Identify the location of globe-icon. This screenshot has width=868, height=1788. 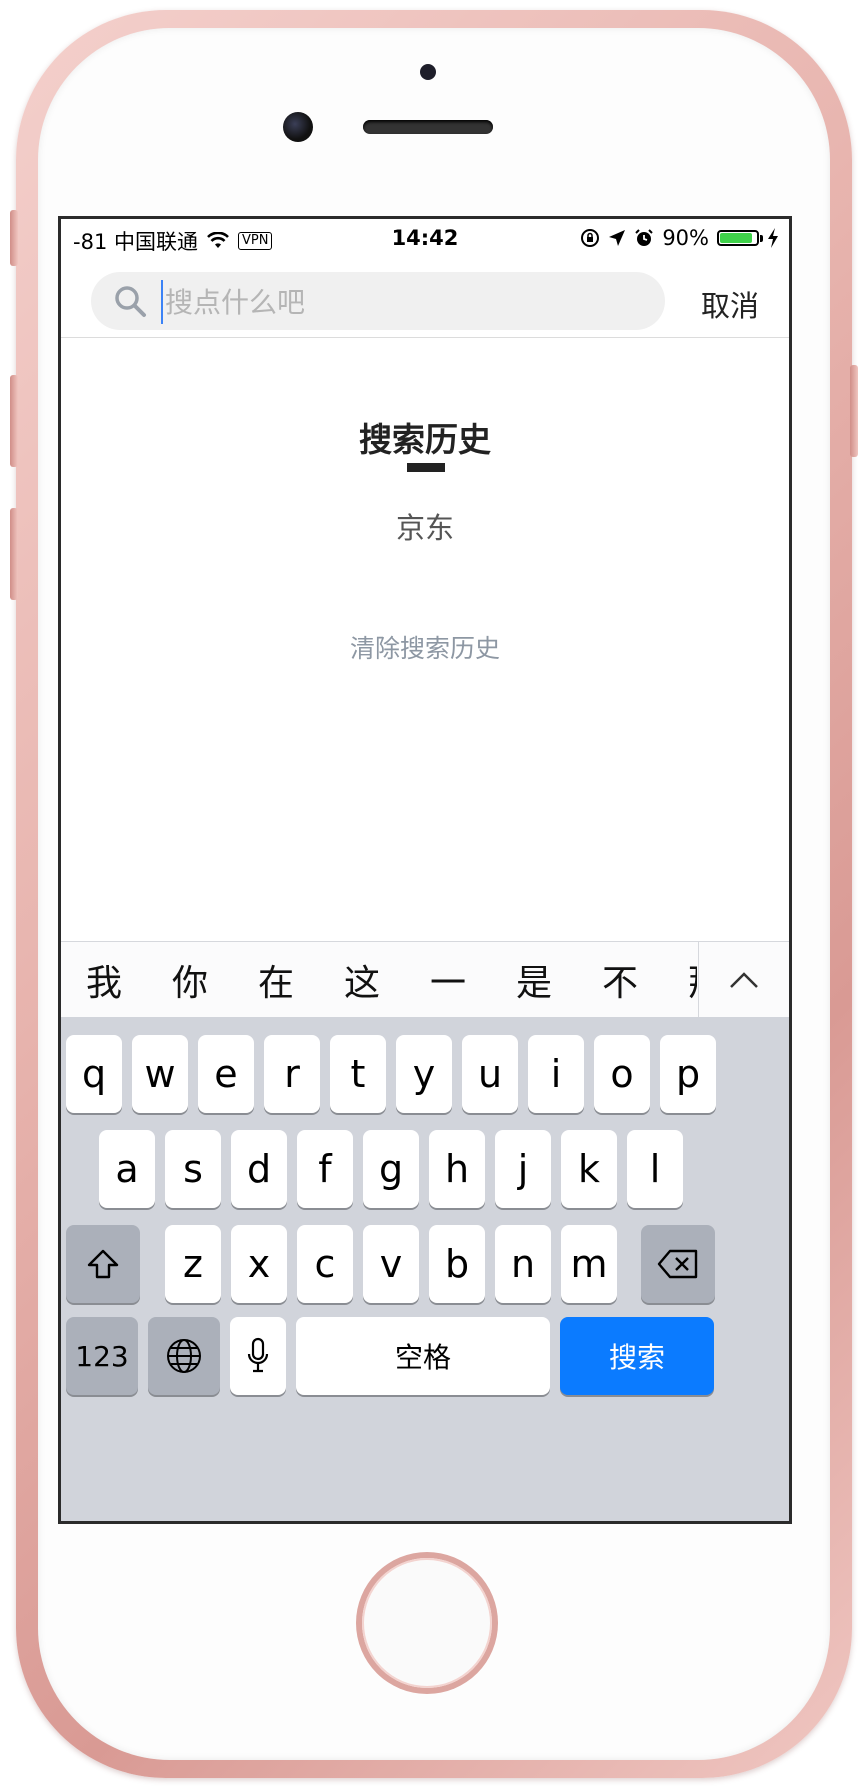
(184, 1356).